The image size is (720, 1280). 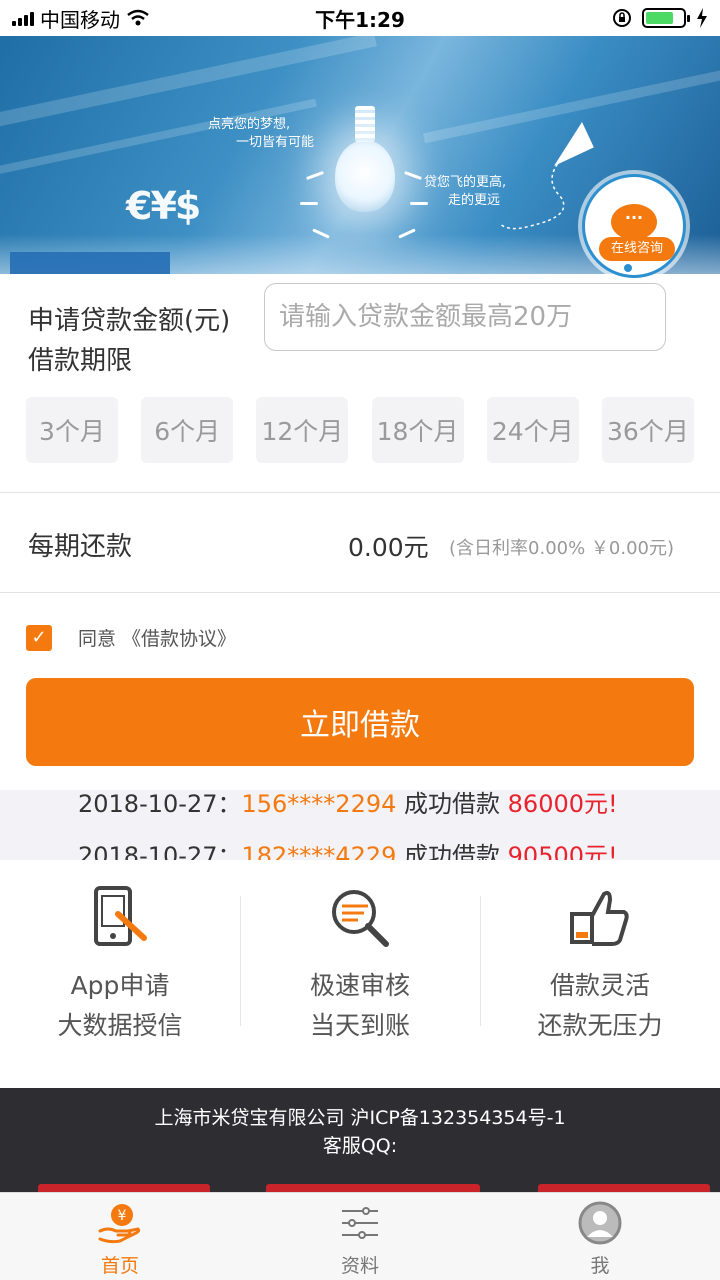 I want to click on chat-bubble-icon: ···, so click(x=634, y=225).